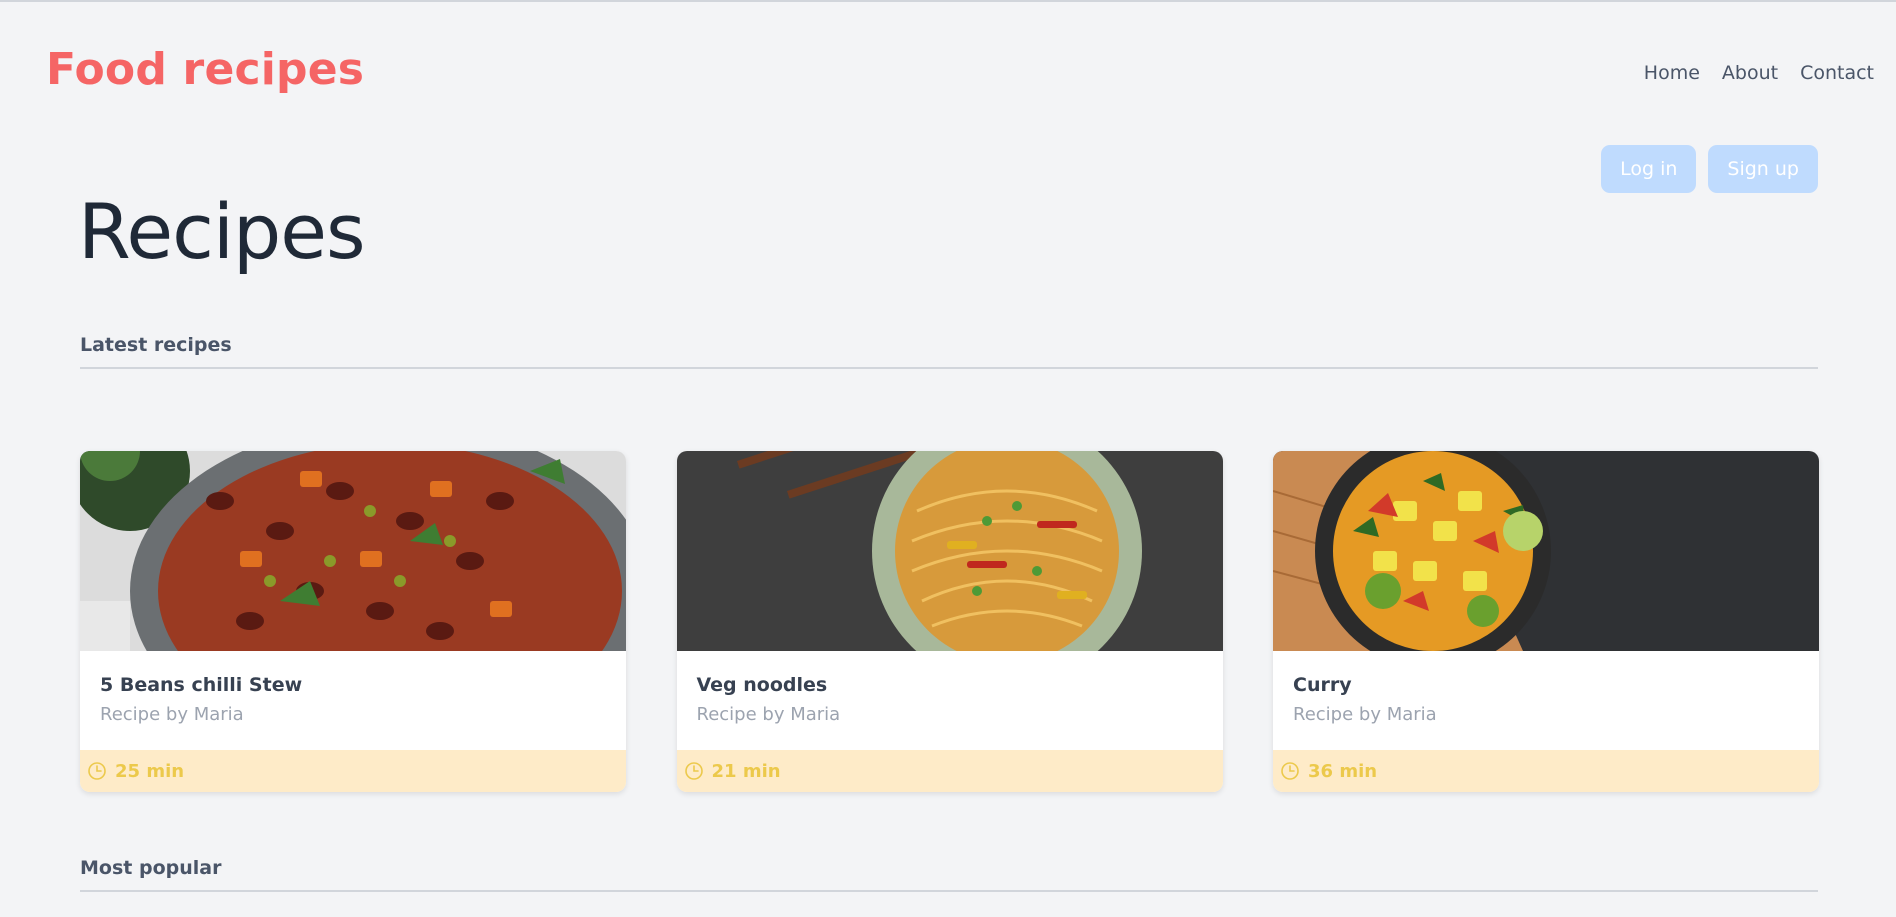 This screenshot has height=917, width=1896. What do you see at coordinates (1672, 73) in the screenshot?
I see `nav-home: Home` at bounding box center [1672, 73].